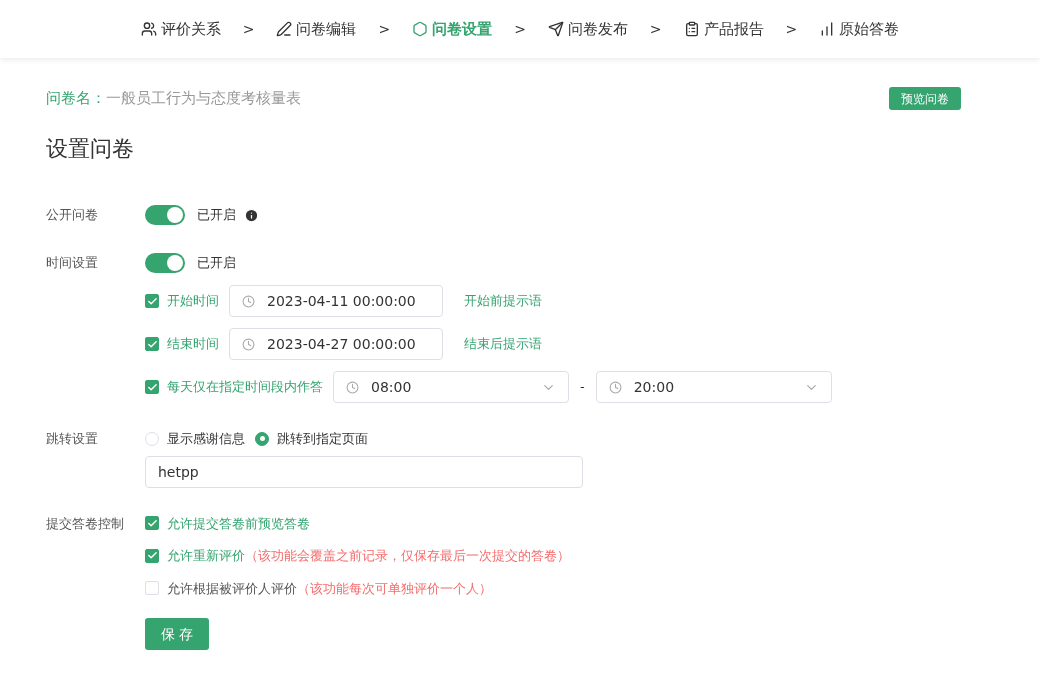 The image size is (1040, 687). What do you see at coordinates (394, 588) in the screenshot?
I see `warning-note: （该功能每次可单独评价一个人）` at bounding box center [394, 588].